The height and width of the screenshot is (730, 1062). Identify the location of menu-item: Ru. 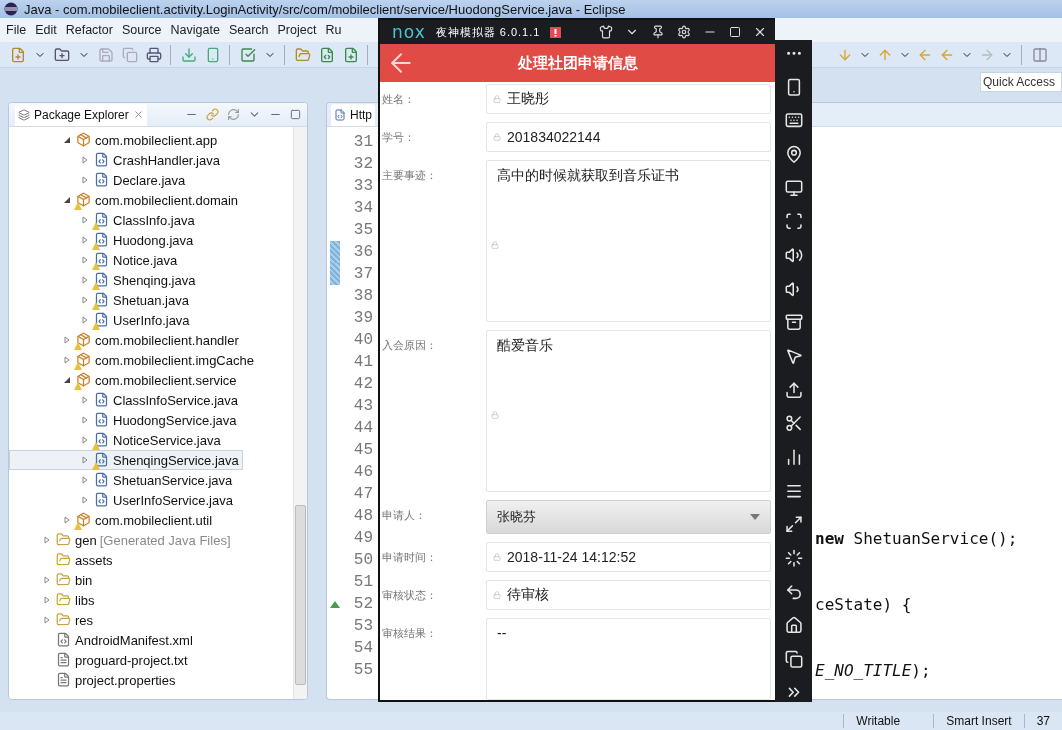
(333, 30).